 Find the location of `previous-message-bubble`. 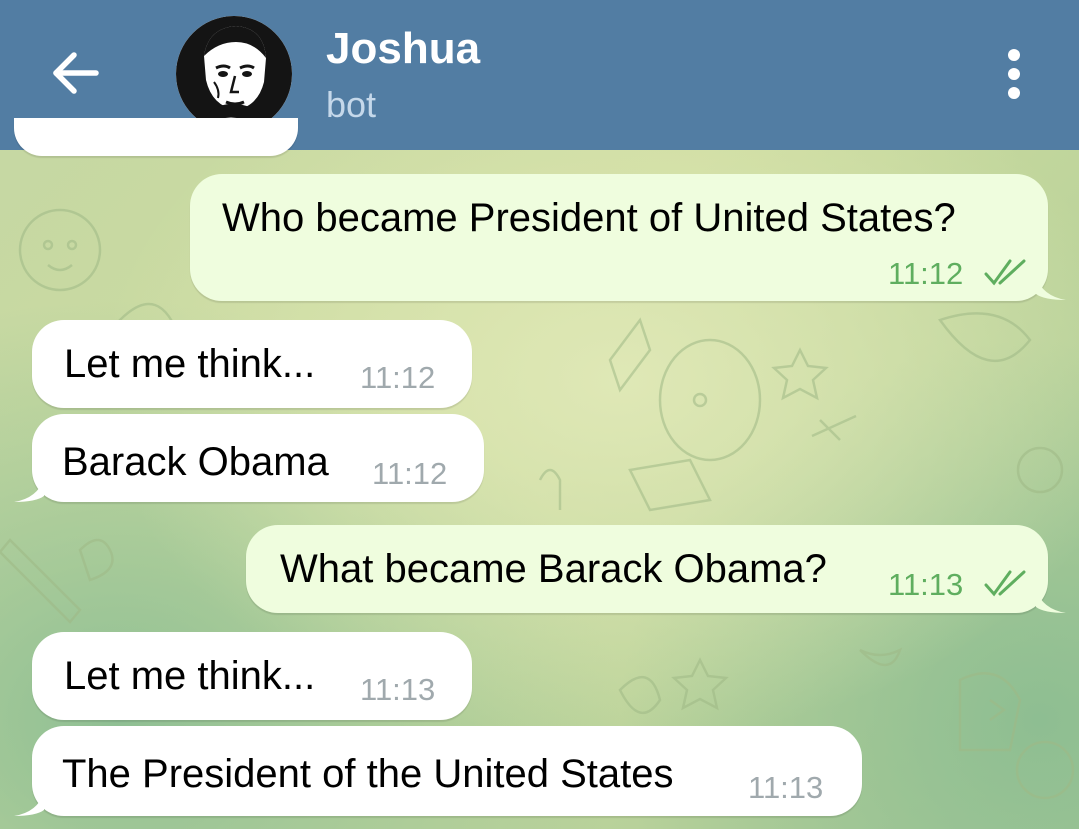

previous-message-bubble is located at coordinates (156, 137).